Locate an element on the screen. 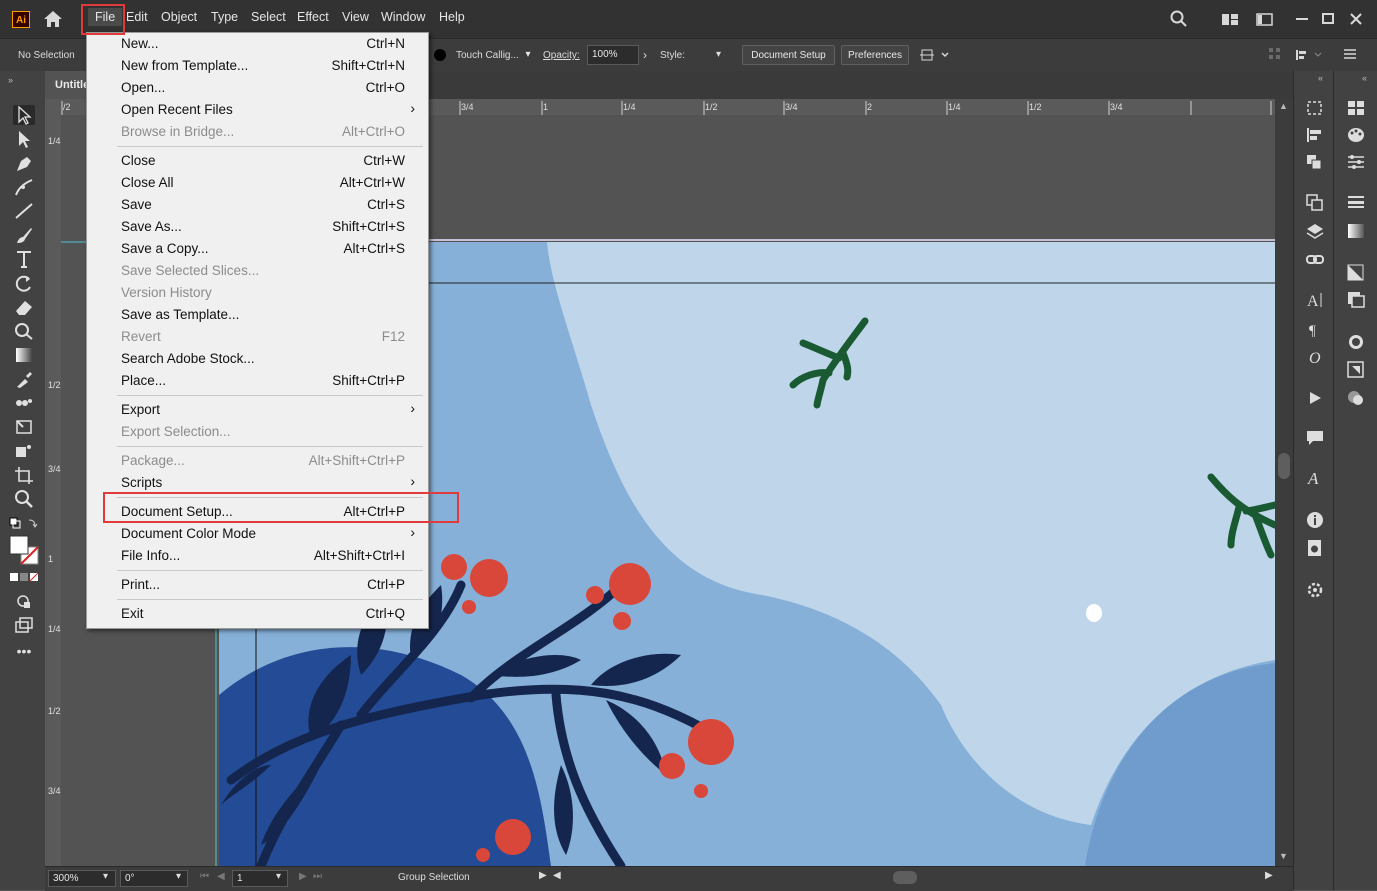 Image resolution: width=1377 pixels, height=891 pixels. first-artboard-icon: ⏮ is located at coordinates (204, 876).